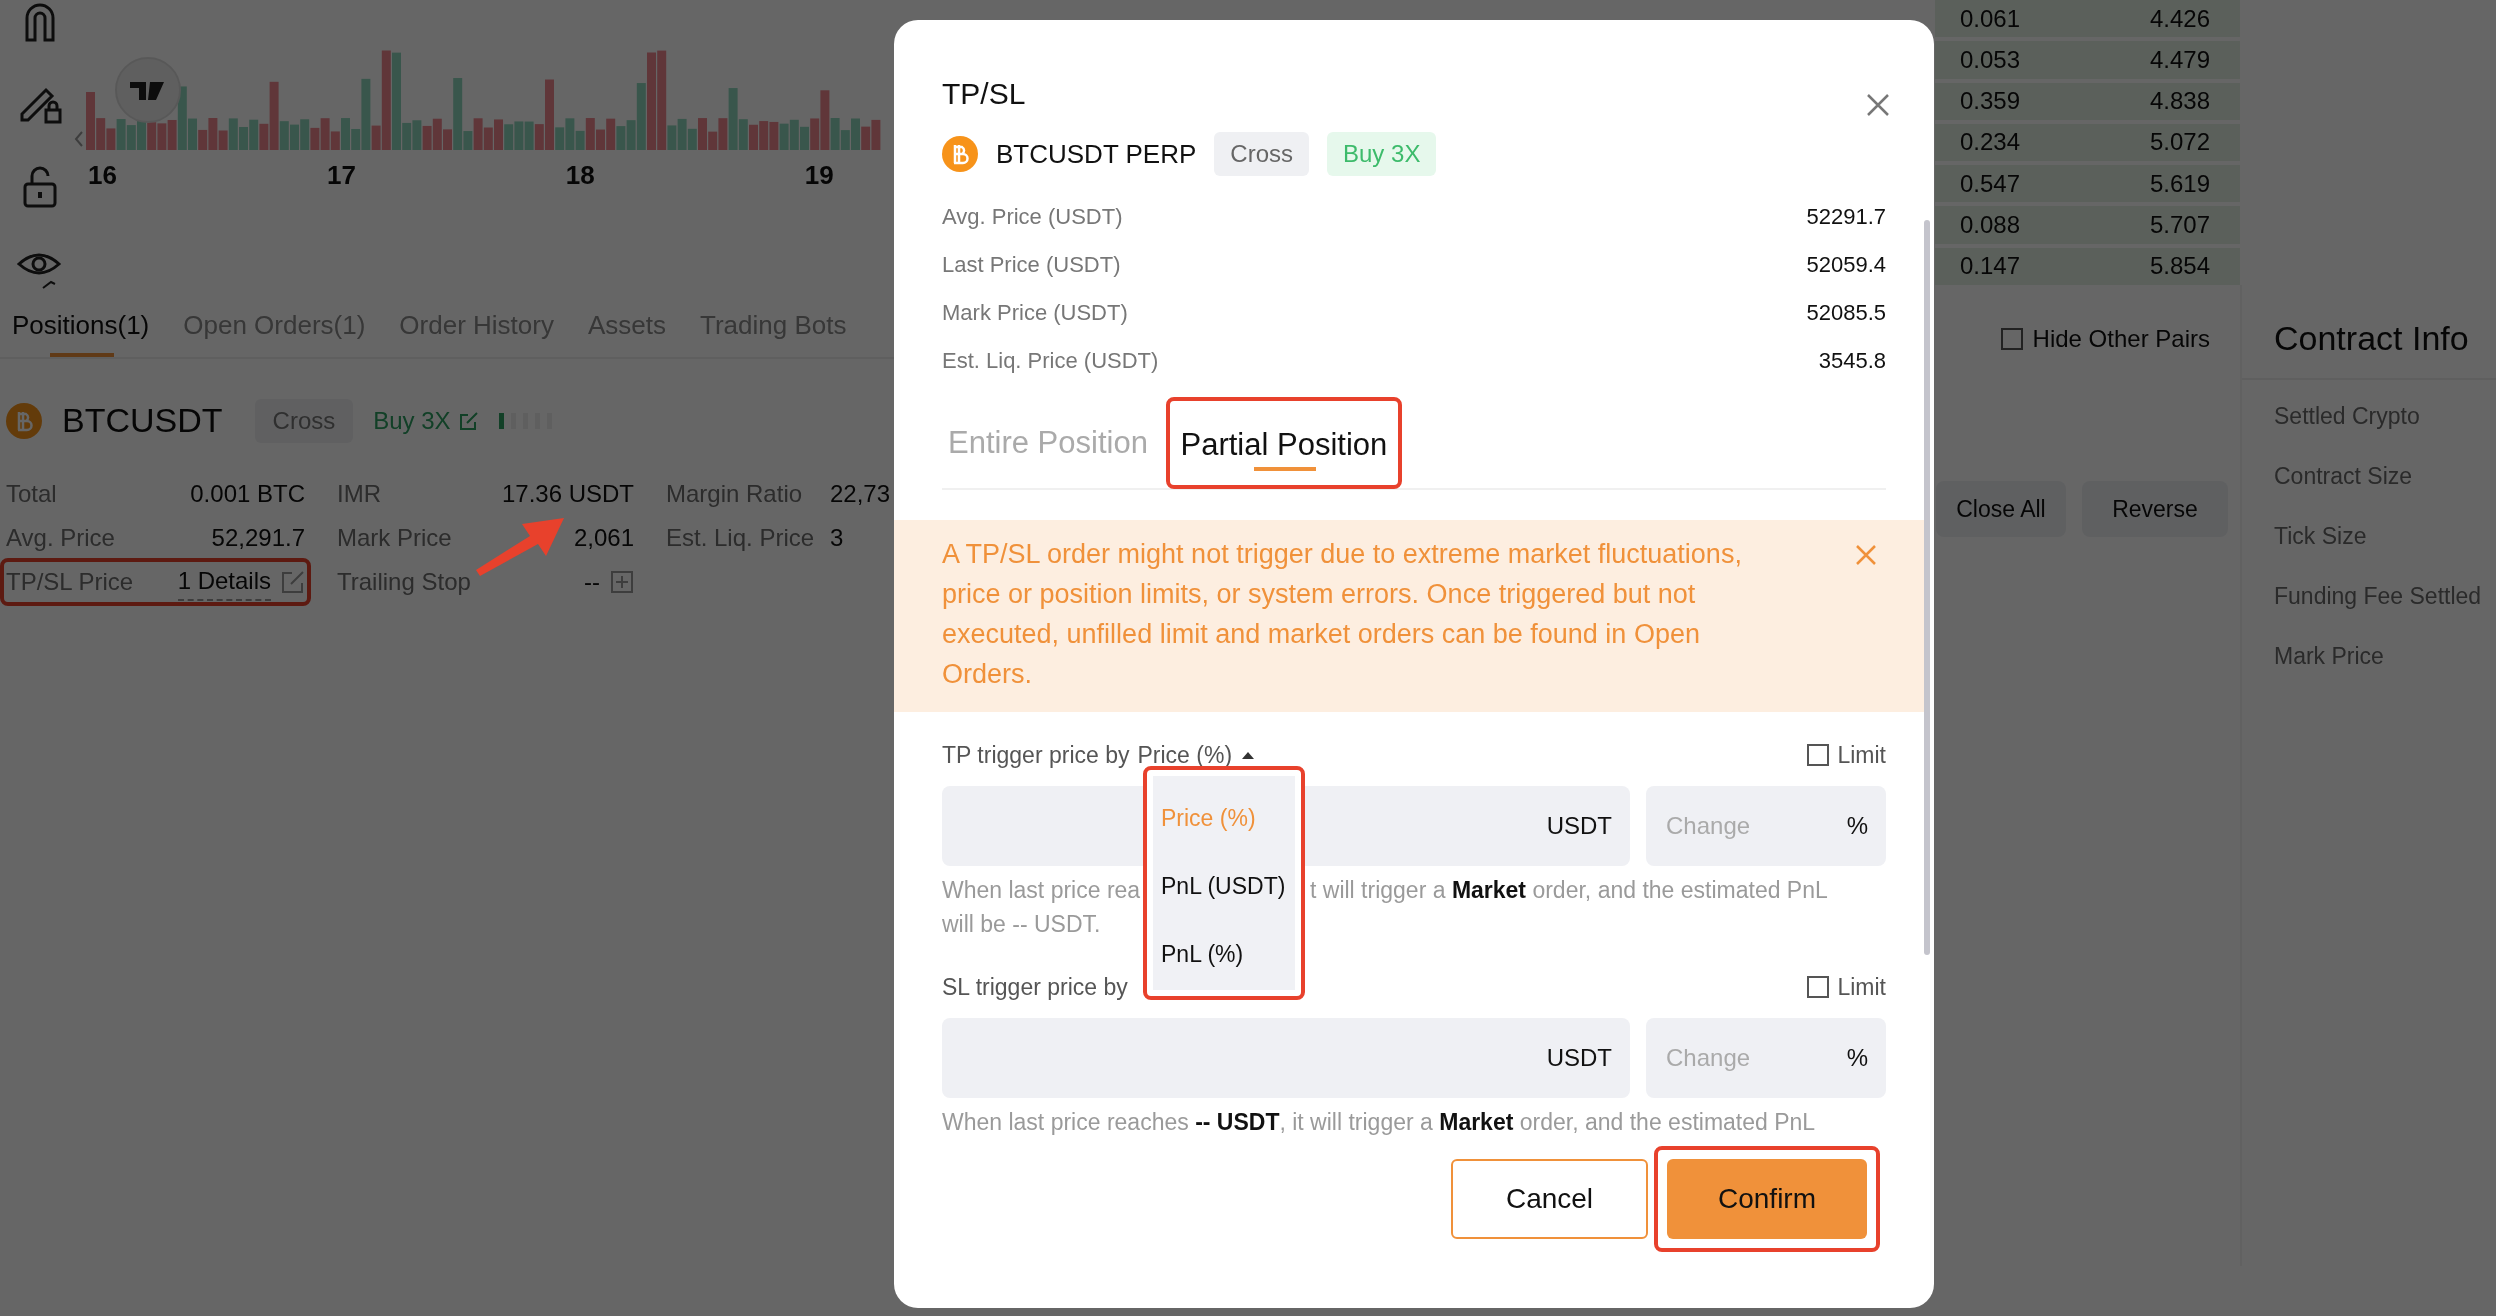 The image size is (2496, 1316). I want to click on field-value: 3, so click(837, 538).